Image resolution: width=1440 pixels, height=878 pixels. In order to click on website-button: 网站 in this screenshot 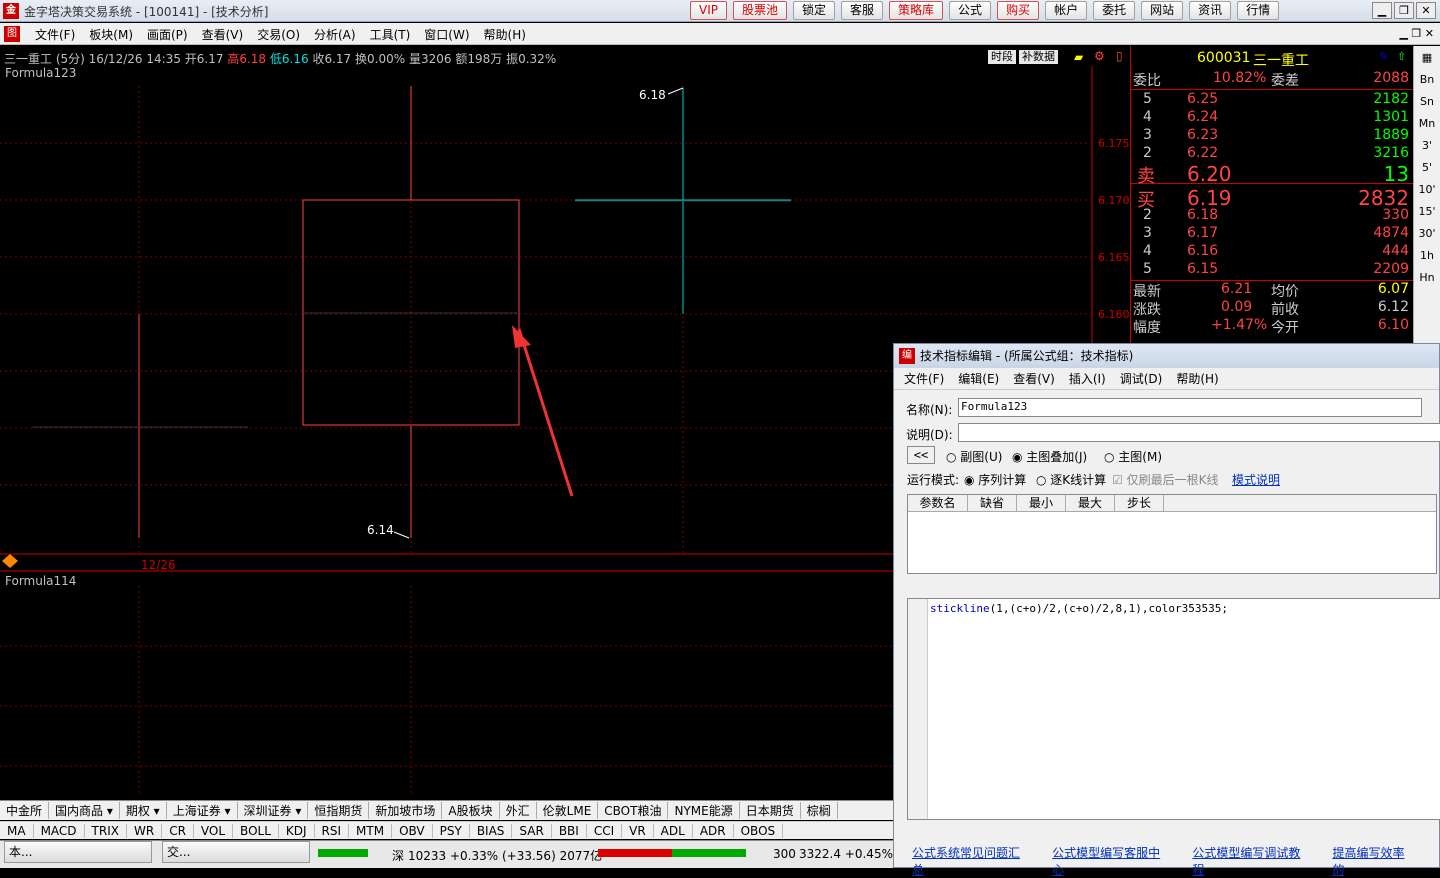, I will do `click(1162, 10)`.